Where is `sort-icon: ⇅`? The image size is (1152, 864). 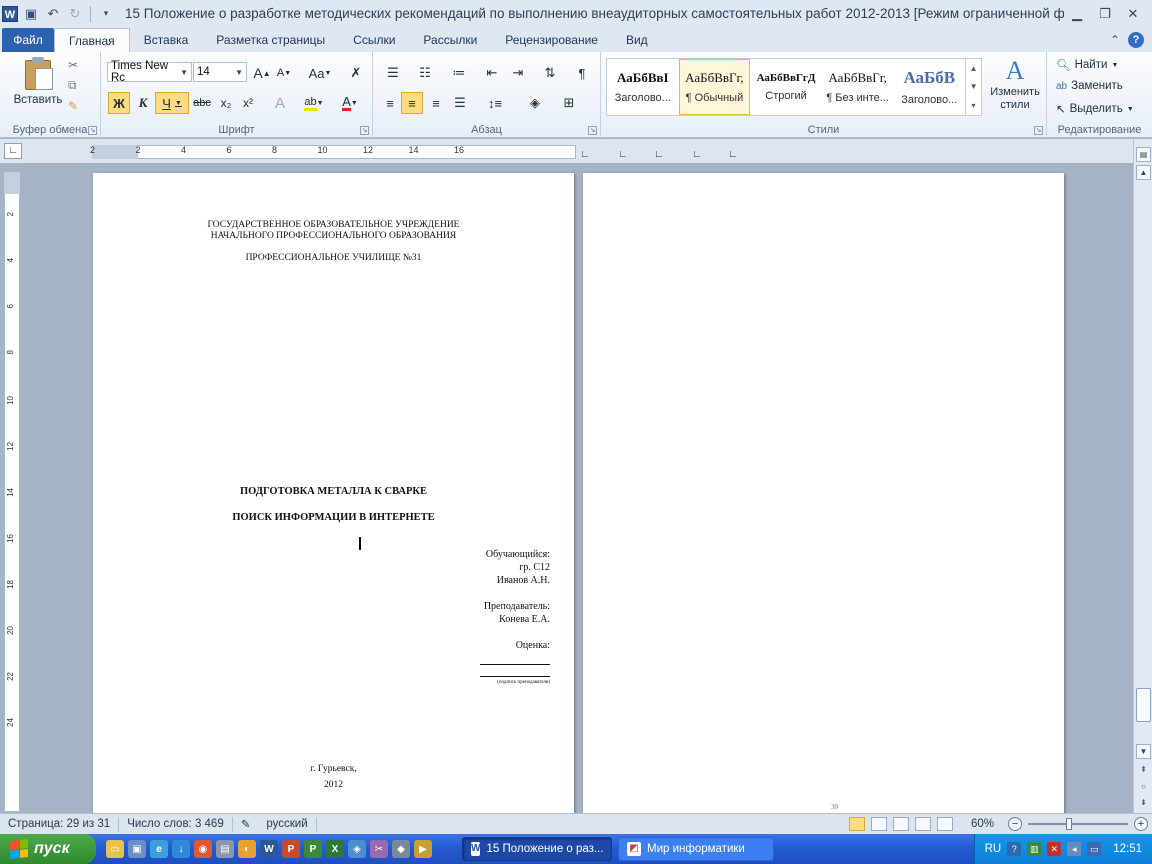 sort-icon: ⇅ is located at coordinates (550, 73).